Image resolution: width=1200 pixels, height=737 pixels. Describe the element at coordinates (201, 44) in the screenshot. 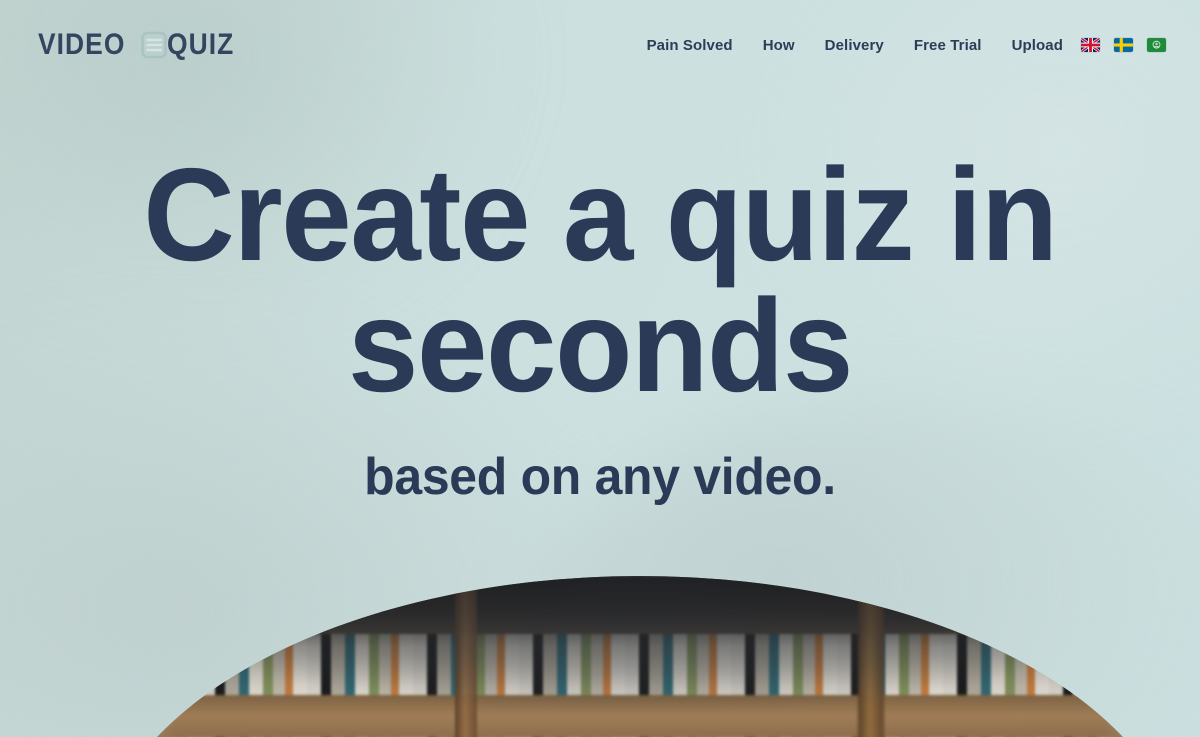

I see `logo-word-quiz: QUIZ` at that location.